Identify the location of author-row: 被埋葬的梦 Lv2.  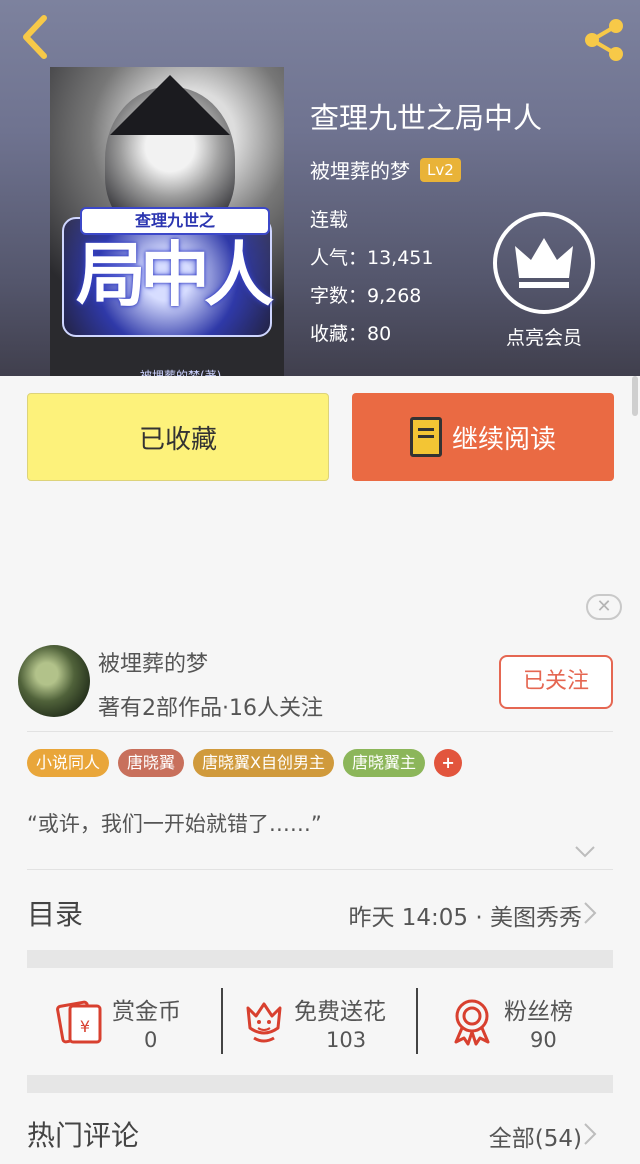
(385, 169).